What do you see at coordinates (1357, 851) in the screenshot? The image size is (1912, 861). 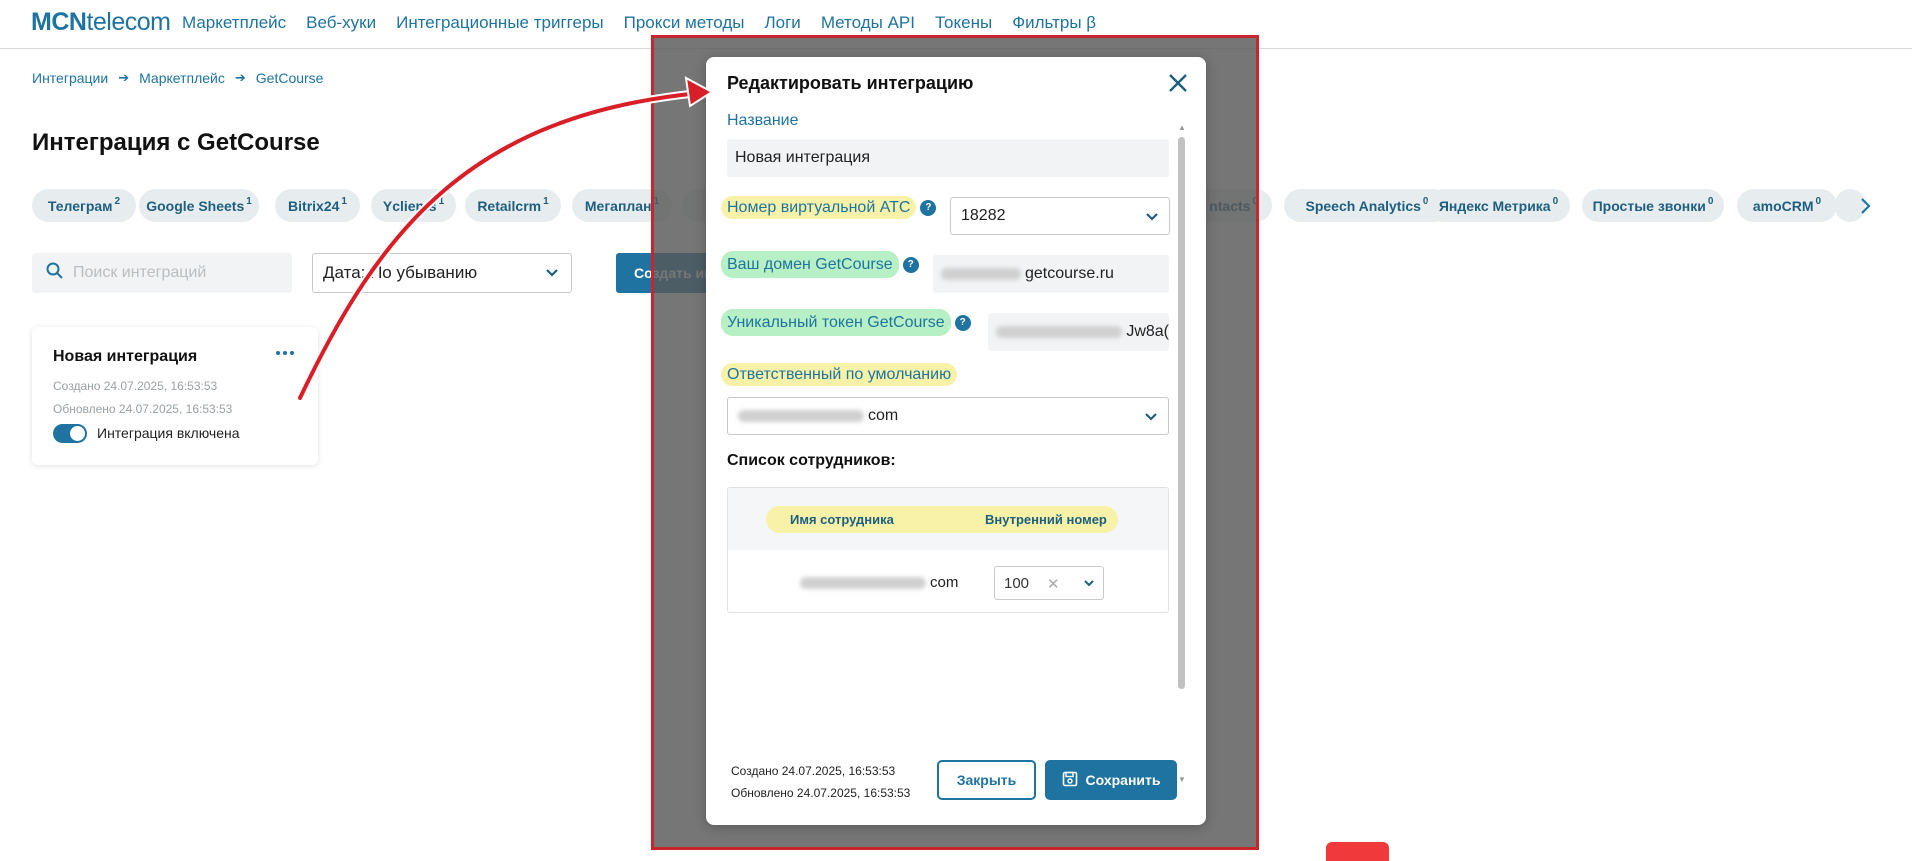 I see `chat-widget-button` at bounding box center [1357, 851].